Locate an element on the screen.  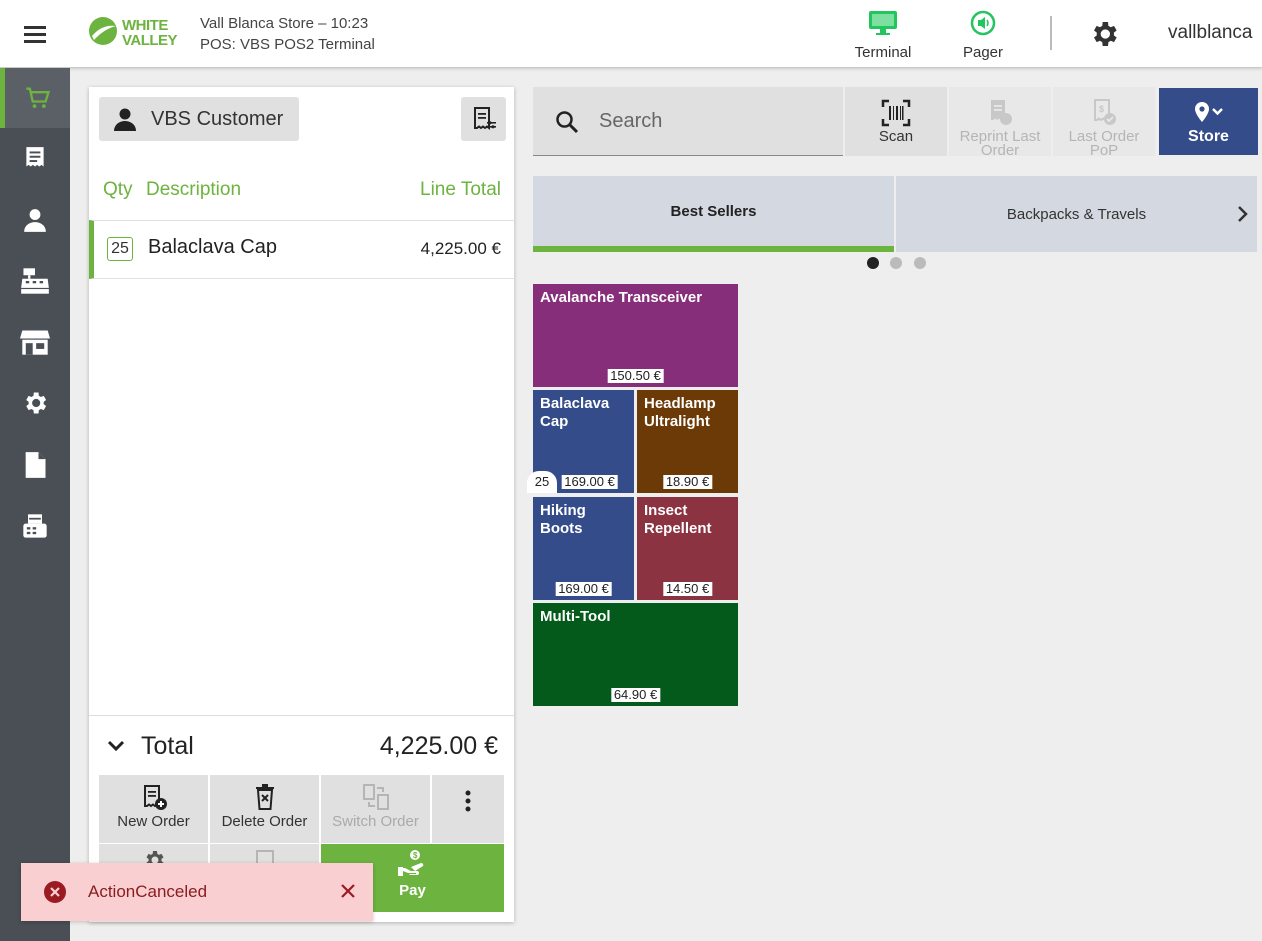
product-qty-badge: 25 is located at coordinates (542, 482).